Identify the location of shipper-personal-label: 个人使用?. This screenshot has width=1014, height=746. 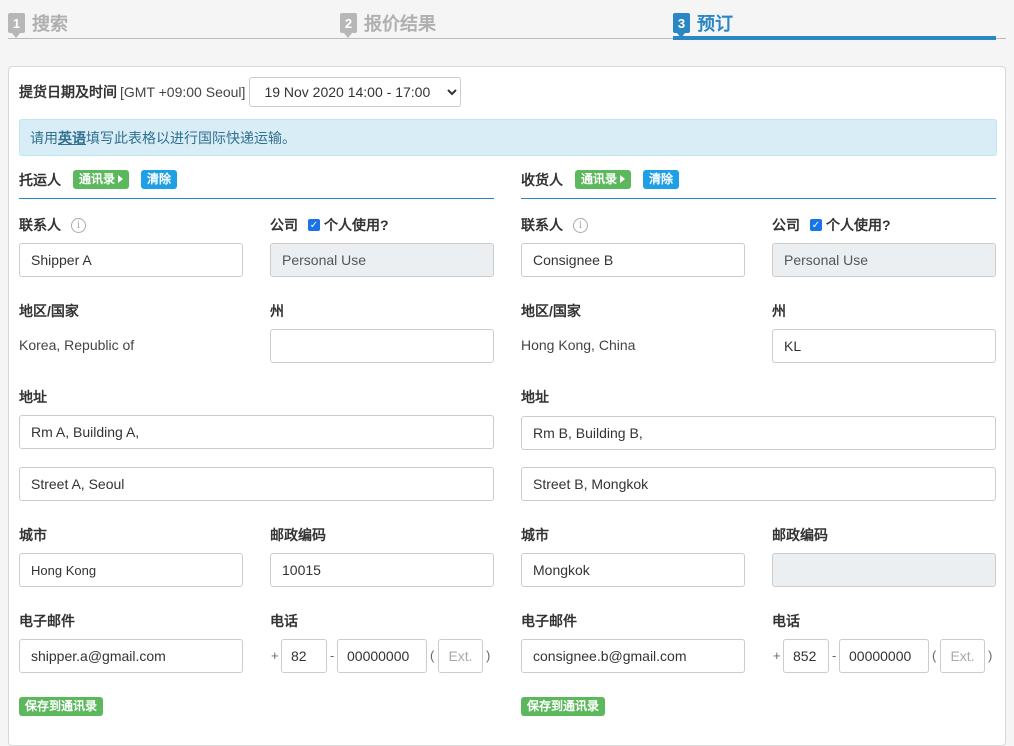
(356, 225).